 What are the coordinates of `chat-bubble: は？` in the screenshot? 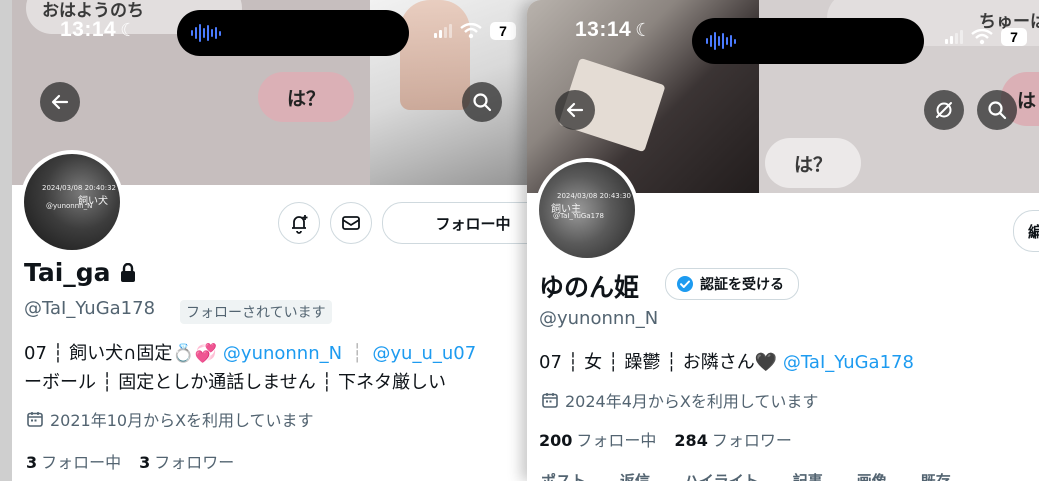 It's located at (813, 163).